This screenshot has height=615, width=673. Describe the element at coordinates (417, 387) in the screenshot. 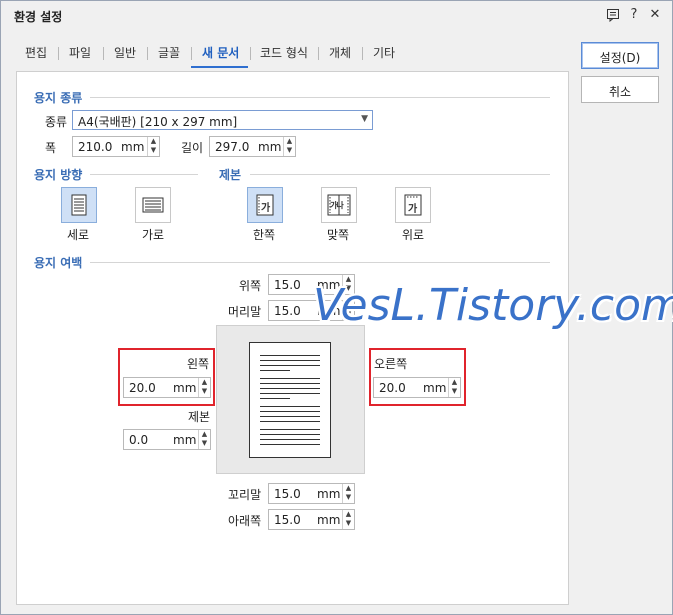

I see `right-margin-stepper: 20.0 mm ▲ ▼` at that location.